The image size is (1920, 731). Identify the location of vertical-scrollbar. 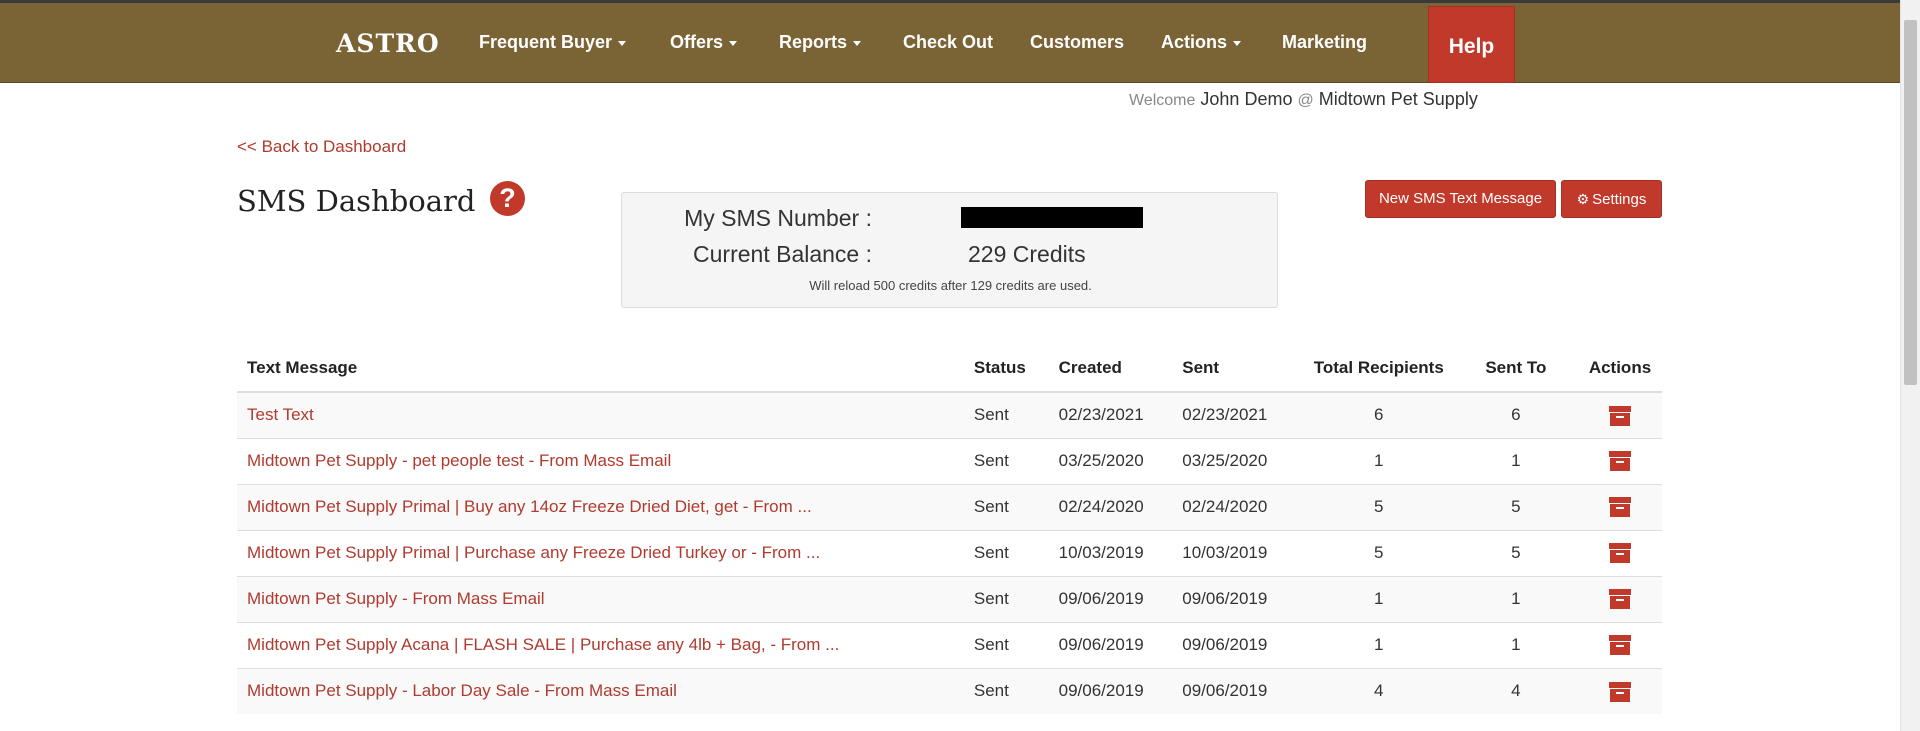
(1910, 365).